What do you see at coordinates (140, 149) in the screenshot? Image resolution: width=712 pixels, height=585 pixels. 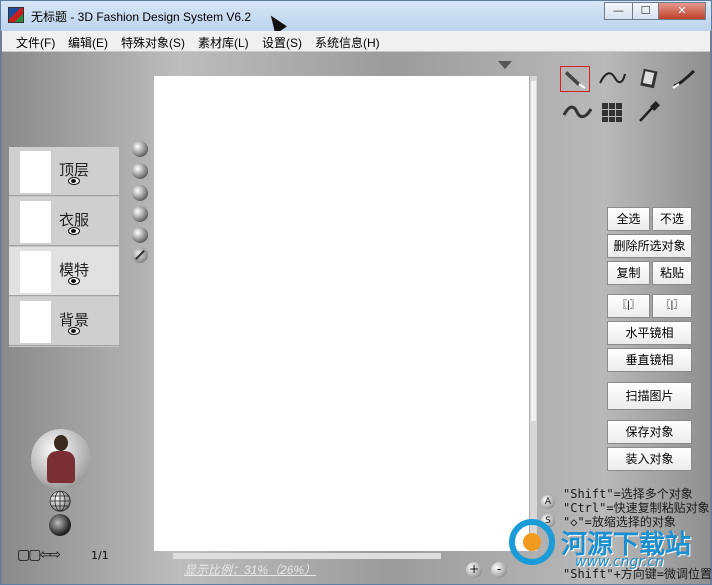 I see `ball-tool-1-icon` at bounding box center [140, 149].